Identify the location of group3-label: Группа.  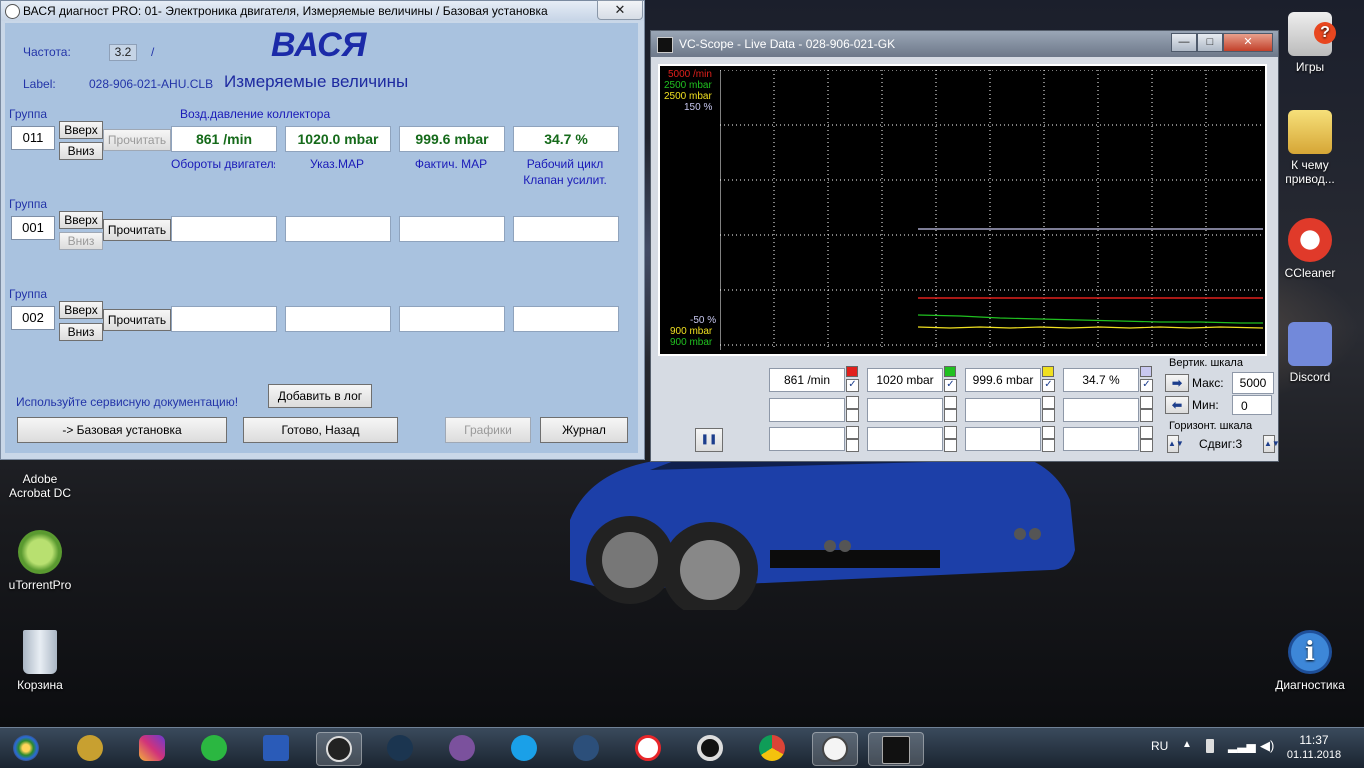
(28, 294).